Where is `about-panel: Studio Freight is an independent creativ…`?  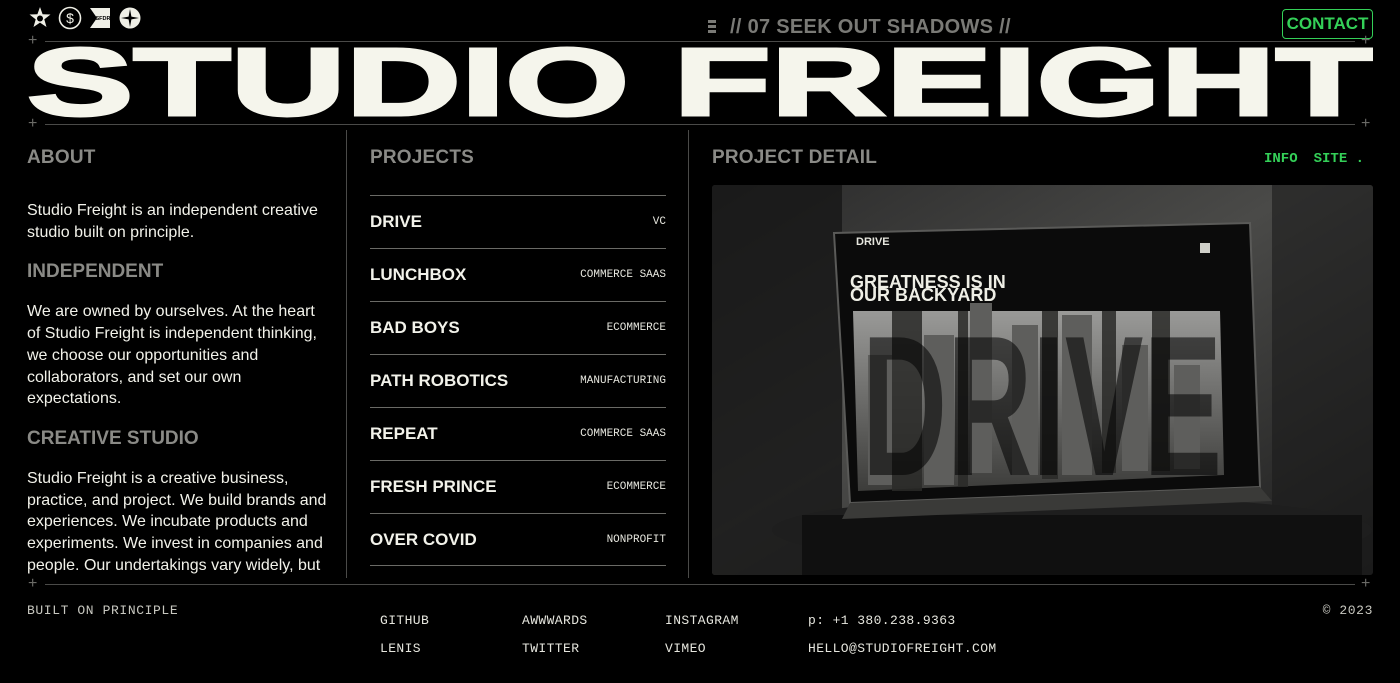
about-panel: Studio Freight is an independent creativ… is located at coordinates (177, 389).